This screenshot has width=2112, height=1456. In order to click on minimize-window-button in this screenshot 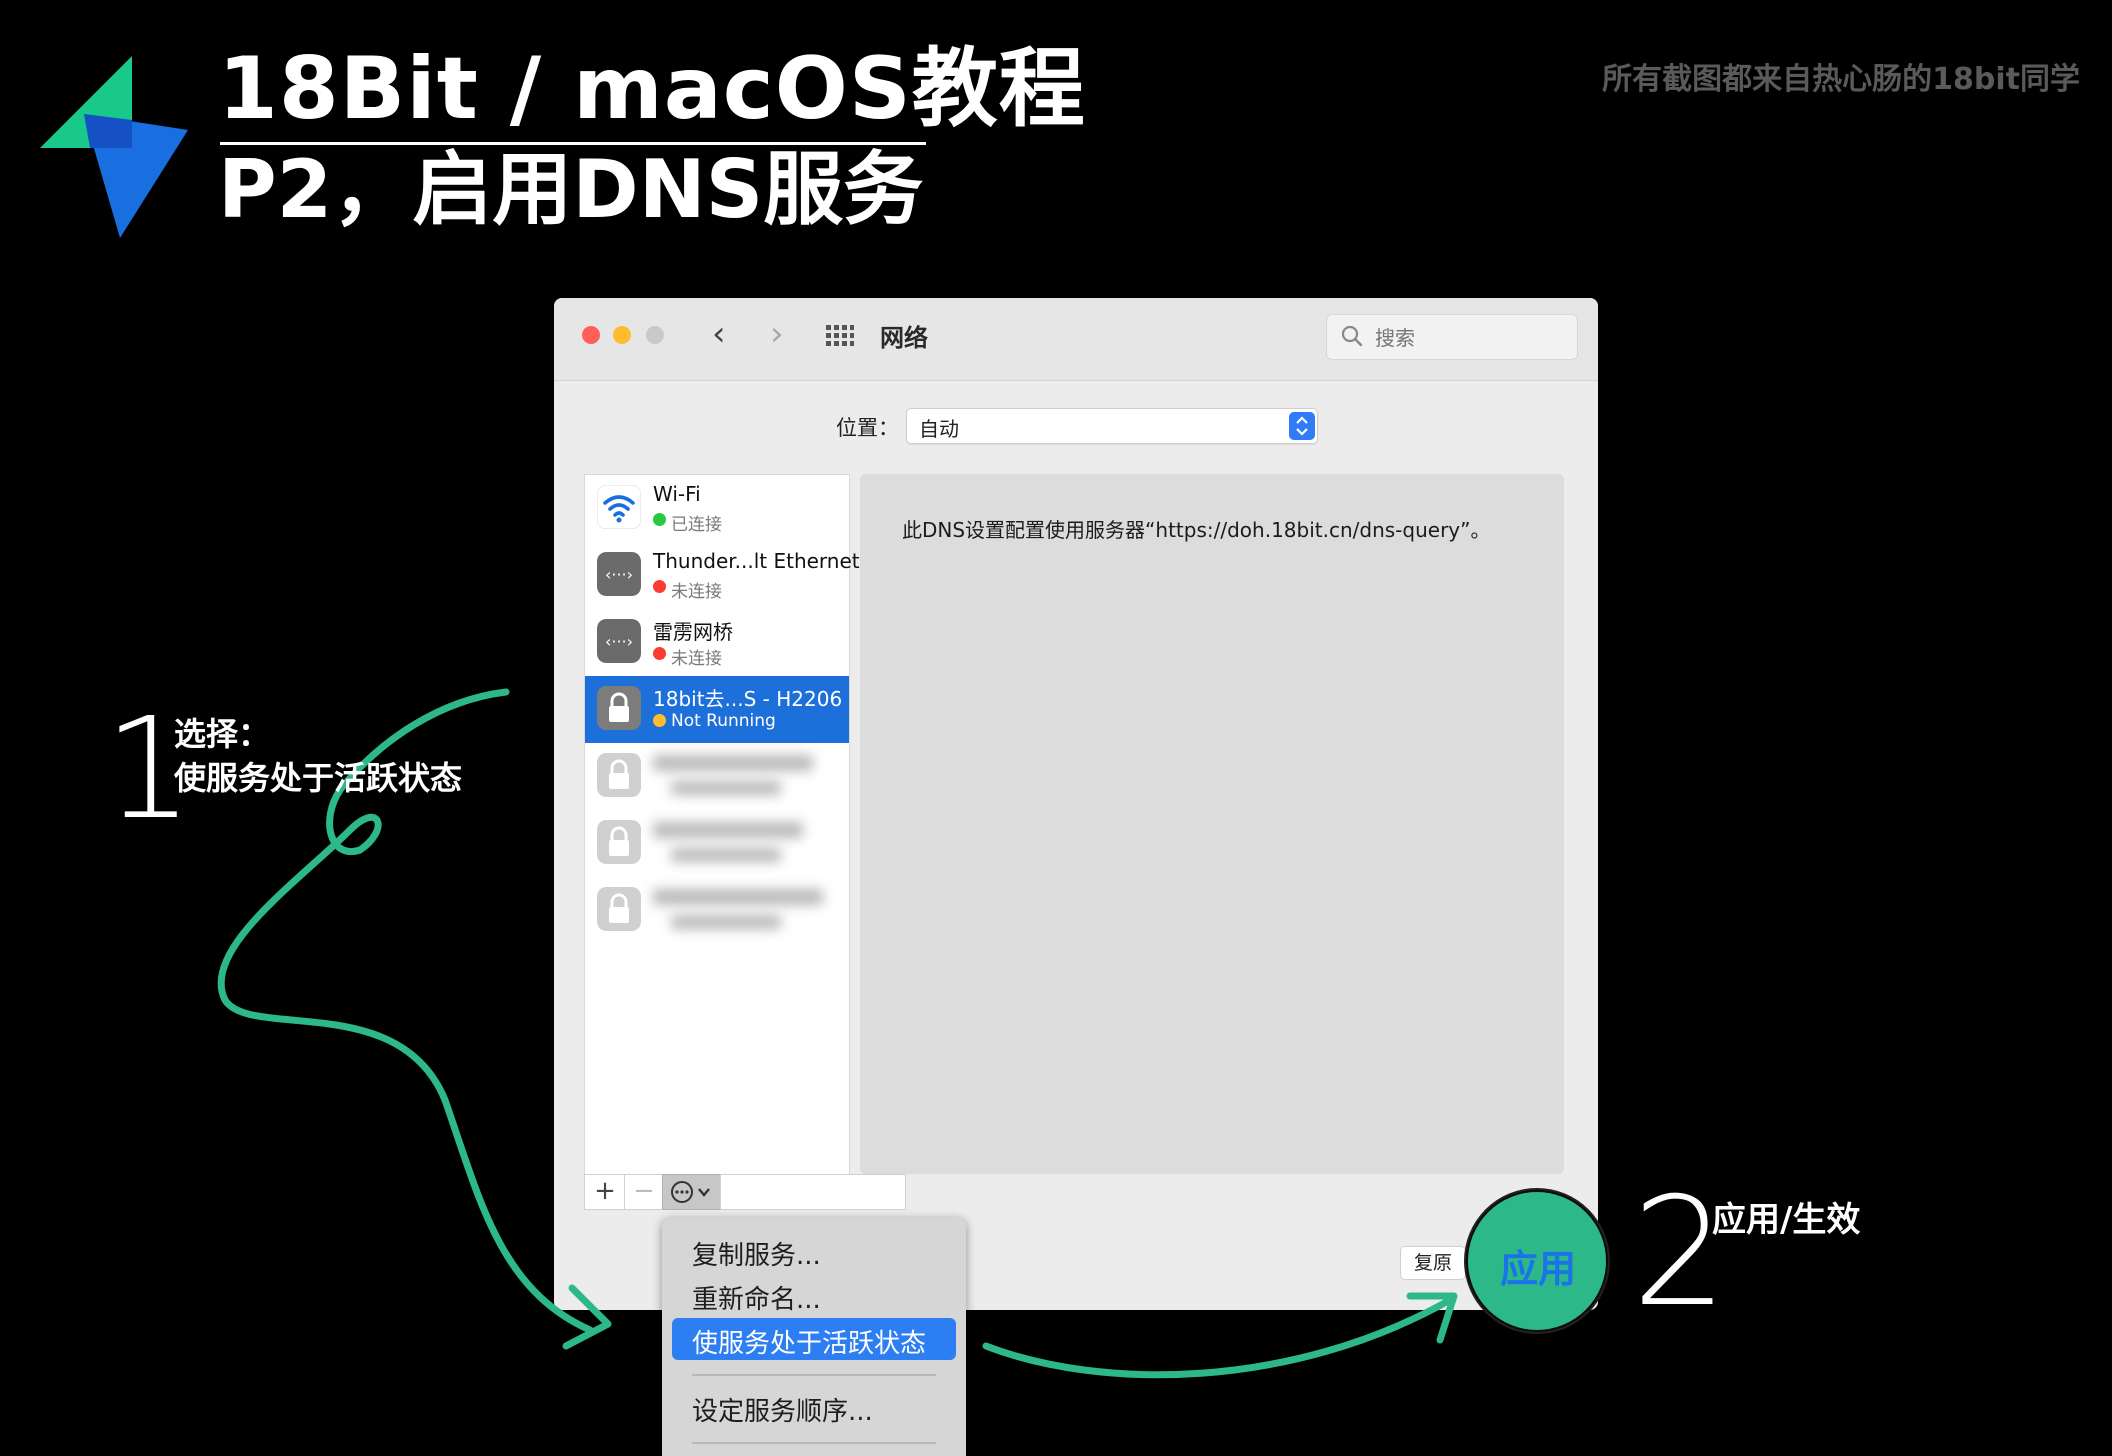, I will do `click(622, 335)`.